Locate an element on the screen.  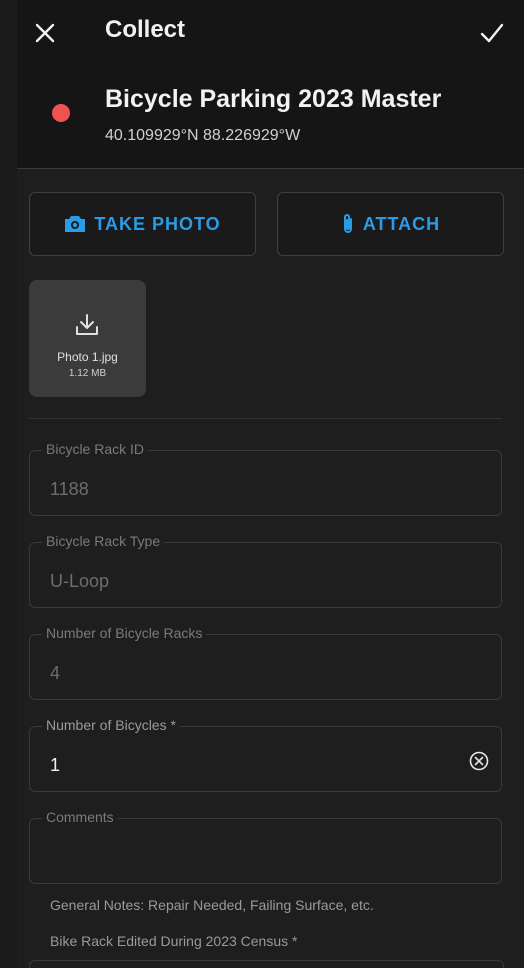
paperclip-icon is located at coordinates (347, 223).